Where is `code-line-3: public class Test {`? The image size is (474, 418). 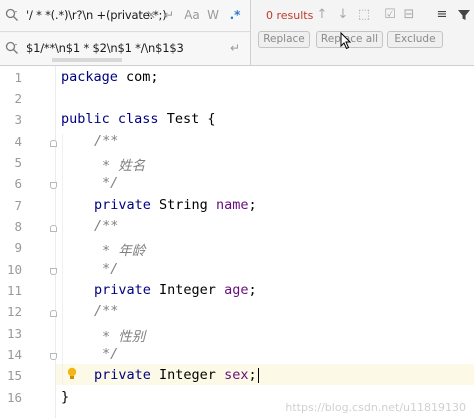
code-line-3: public class Test { is located at coordinates (138, 119).